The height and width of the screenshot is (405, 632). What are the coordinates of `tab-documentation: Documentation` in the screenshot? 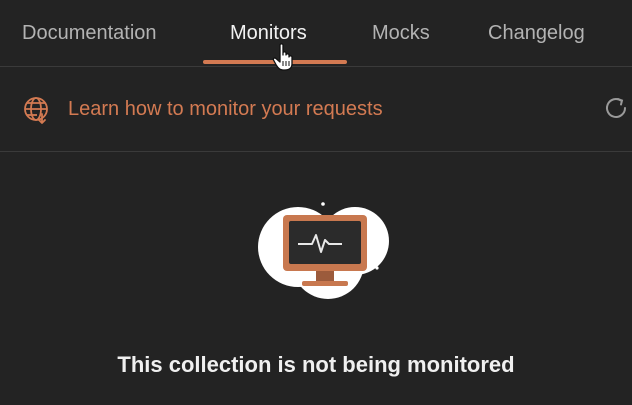 It's located at (89, 33).